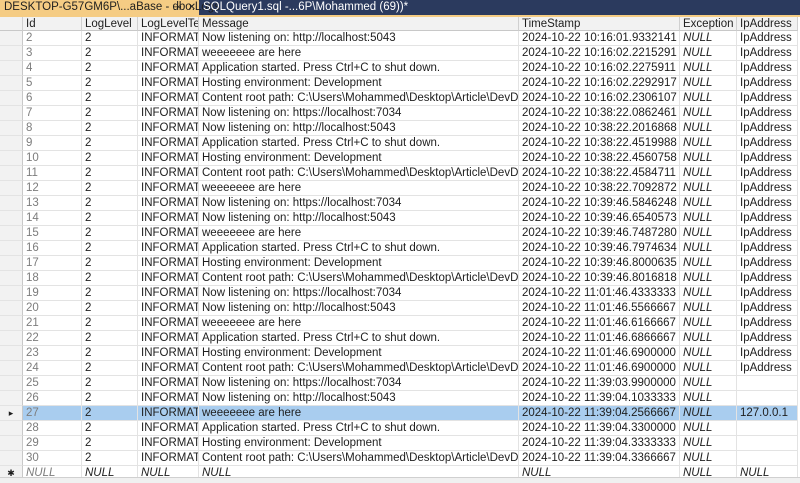 This screenshot has width=800, height=483. I want to click on cell-timestamp: 2024-10-22 10:16:02.2275911, so click(599, 68).